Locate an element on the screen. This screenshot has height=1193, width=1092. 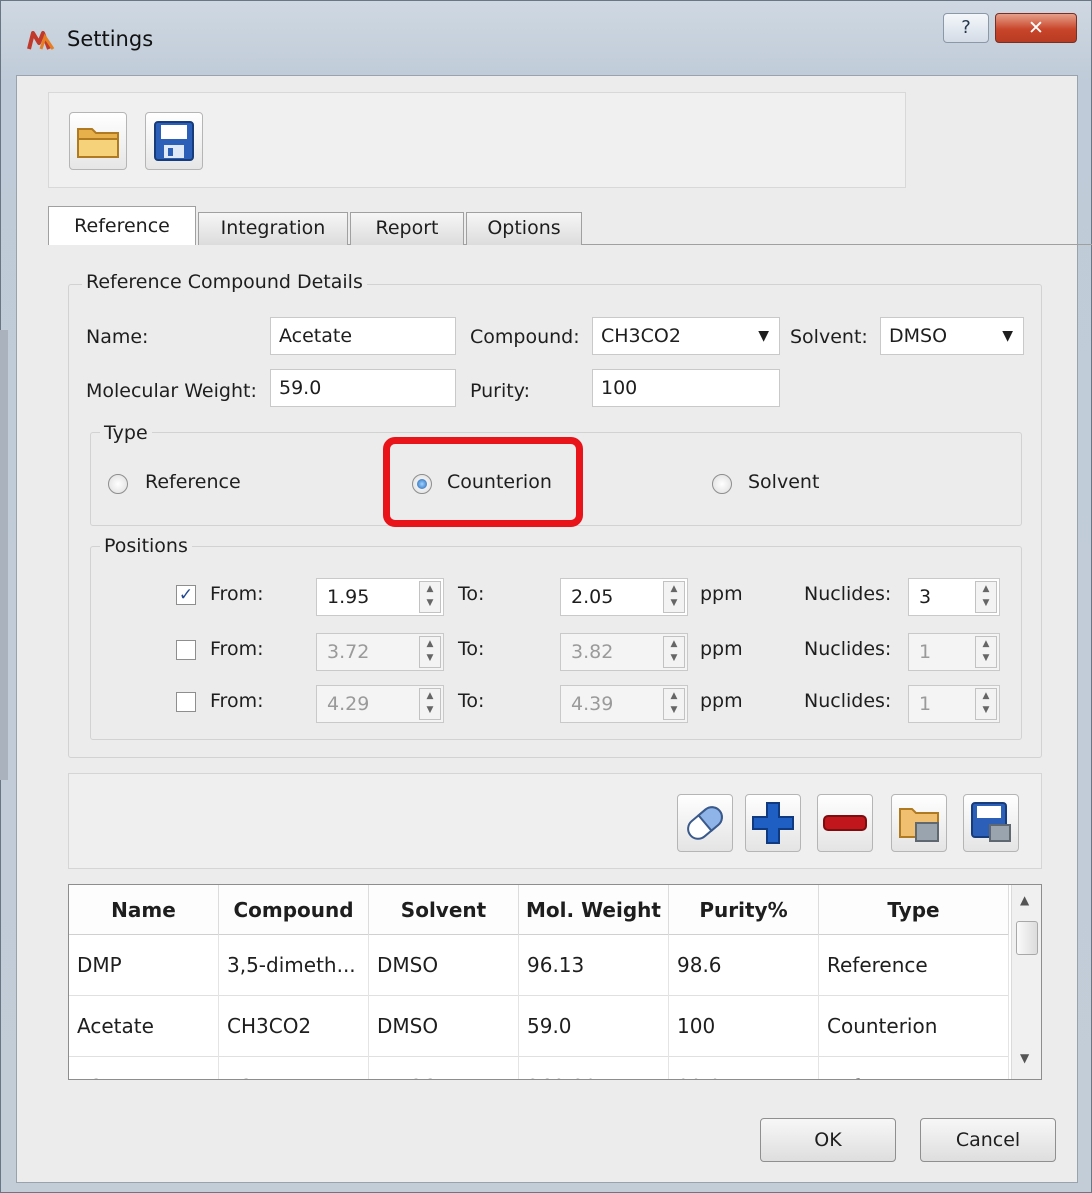
cell-purity: 98.6 is located at coordinates (744, 965).